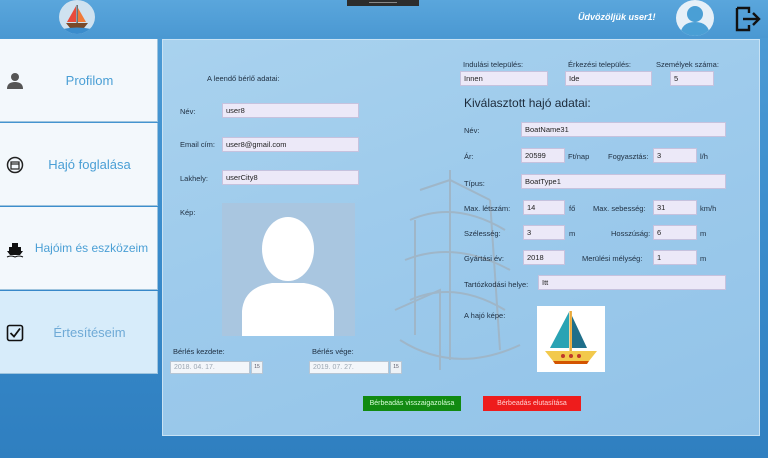 The height and width of the screenshot is (458, 768). Describe the element at coordinates (333, 351) in the screenshot. I see `rental-end-label: Bérlés vége:` at that location.